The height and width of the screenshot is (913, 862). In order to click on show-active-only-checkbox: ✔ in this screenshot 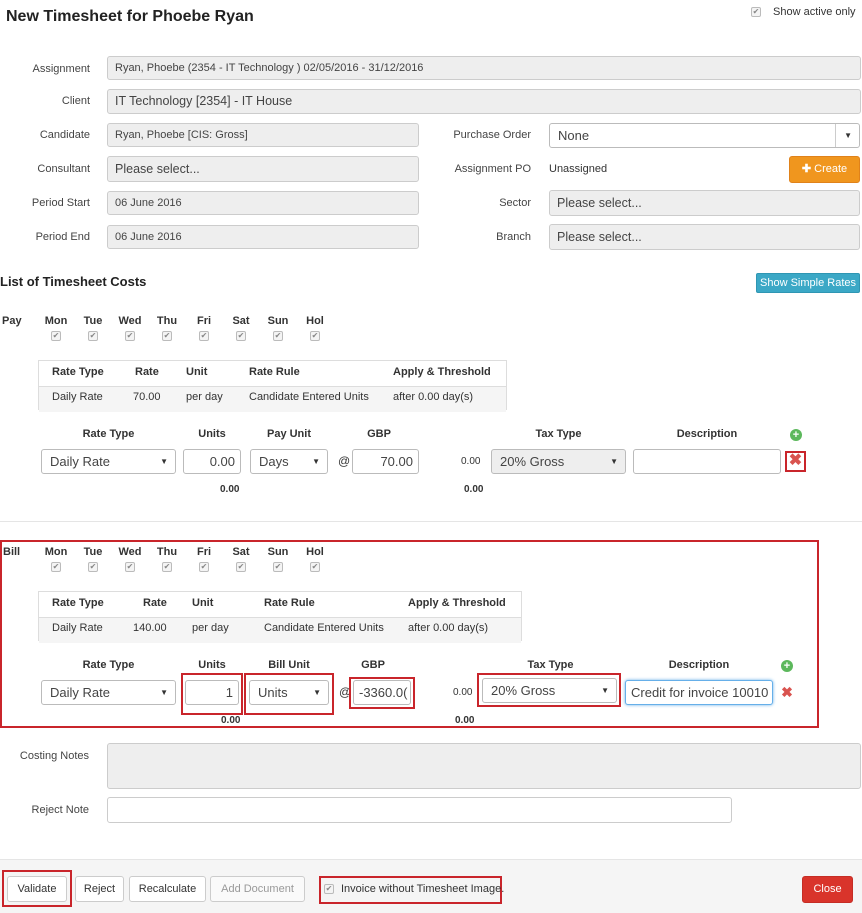, I will do `click(756, 12)`.